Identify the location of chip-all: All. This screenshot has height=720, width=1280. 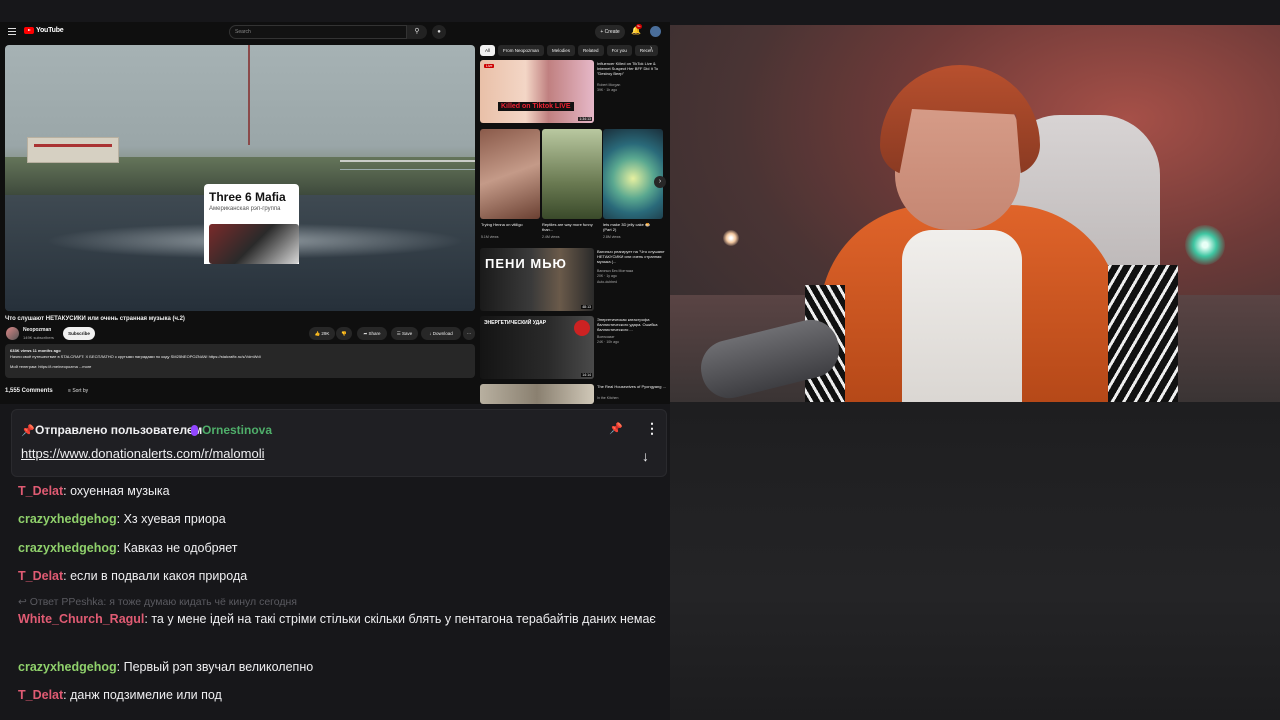
(488, 50).